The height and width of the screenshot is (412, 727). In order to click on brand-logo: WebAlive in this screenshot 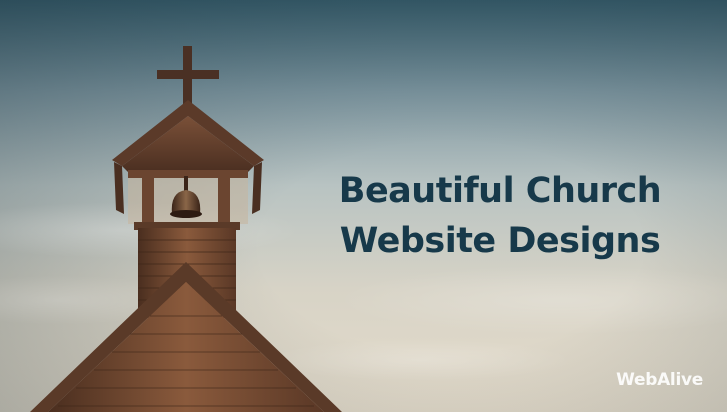, I will do `click(659, 380)`.